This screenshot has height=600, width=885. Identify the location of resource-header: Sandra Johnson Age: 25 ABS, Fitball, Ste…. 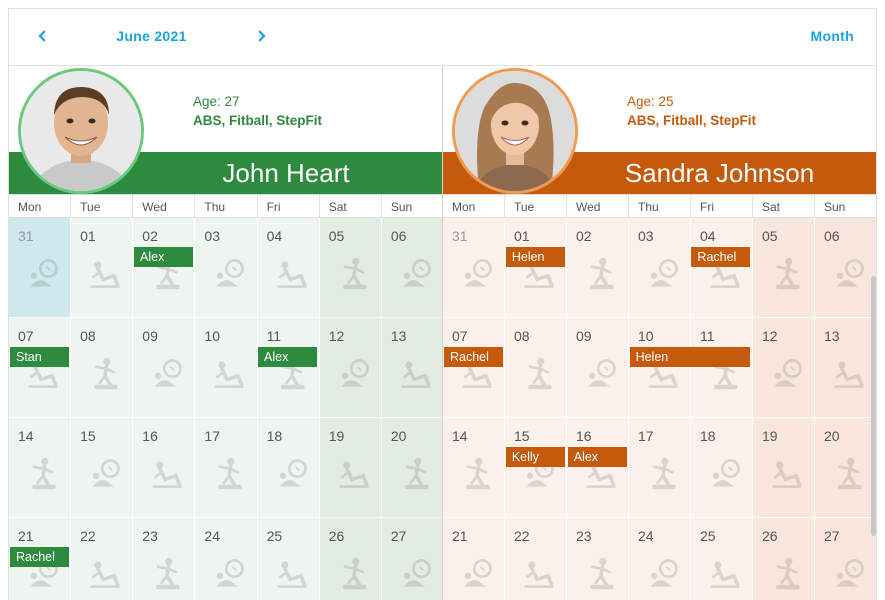
(659, 130).